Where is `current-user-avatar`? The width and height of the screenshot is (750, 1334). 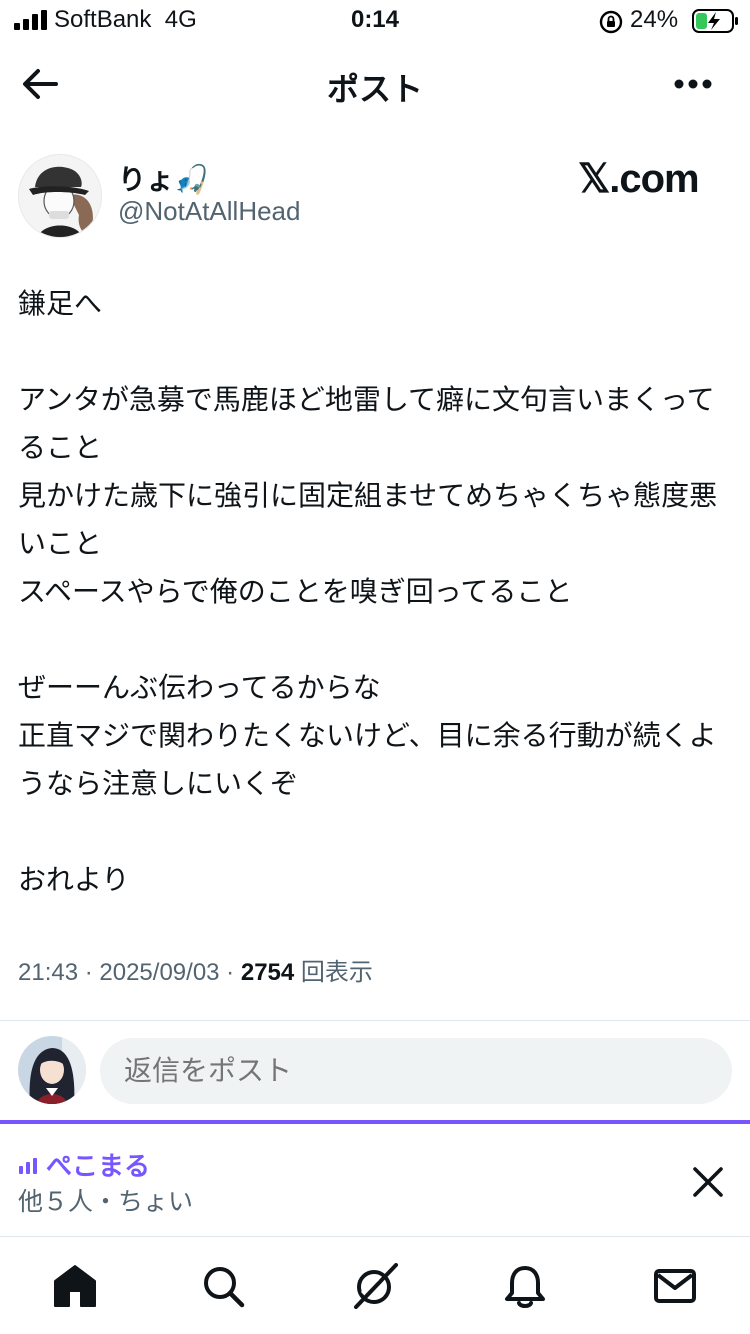 current-user-avatar is located at coordinates (52, 1070).